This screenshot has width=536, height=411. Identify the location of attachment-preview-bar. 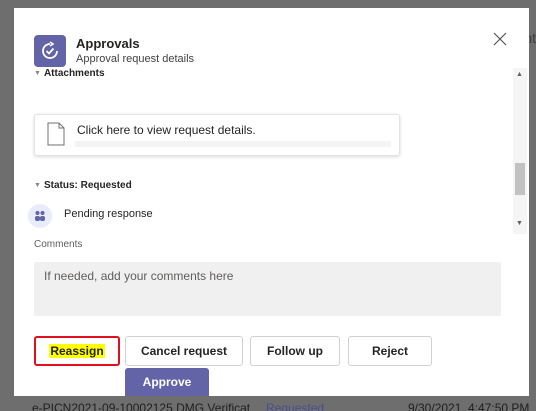
(233, 144).